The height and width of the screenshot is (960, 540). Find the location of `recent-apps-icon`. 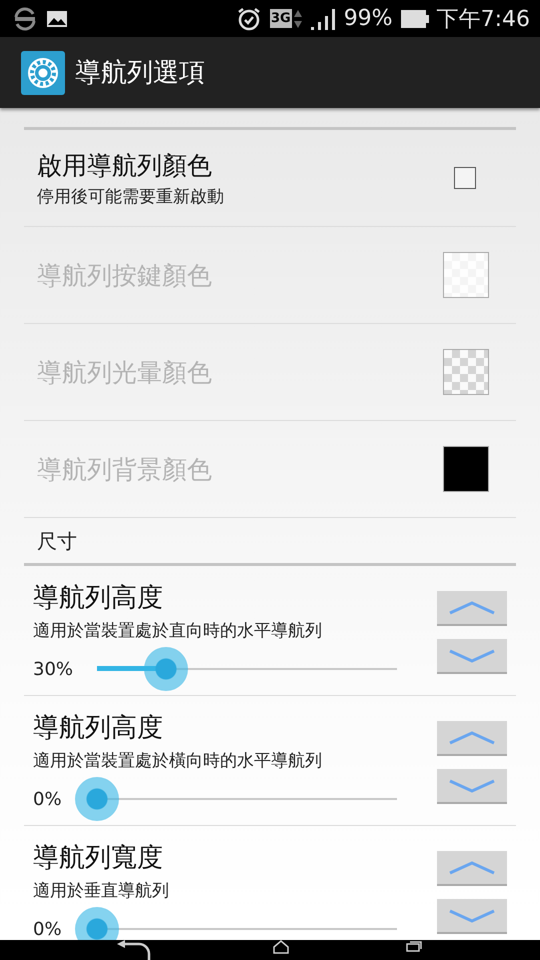

recent-apps-icon is located at coordinates (413, 946).